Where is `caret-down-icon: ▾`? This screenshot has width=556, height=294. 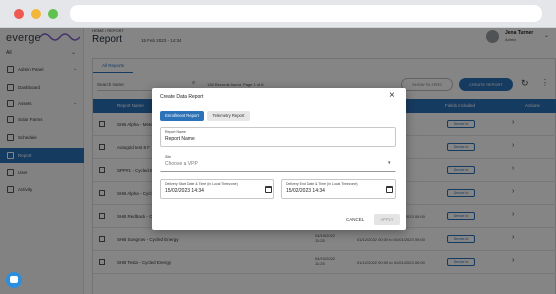
caret-down-icon: ▾ is located at coordinates (389, 163).